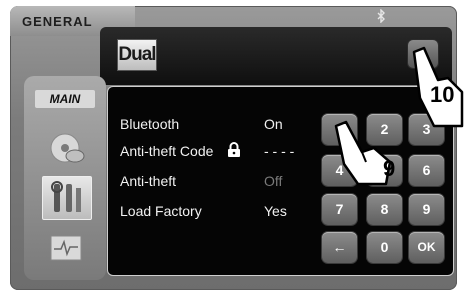 The image size is (467, 295). What do you see at coordinates (339, 209) in the screenshot?
I see `keypad-key-7: 7` at bounding box center [339, 209].